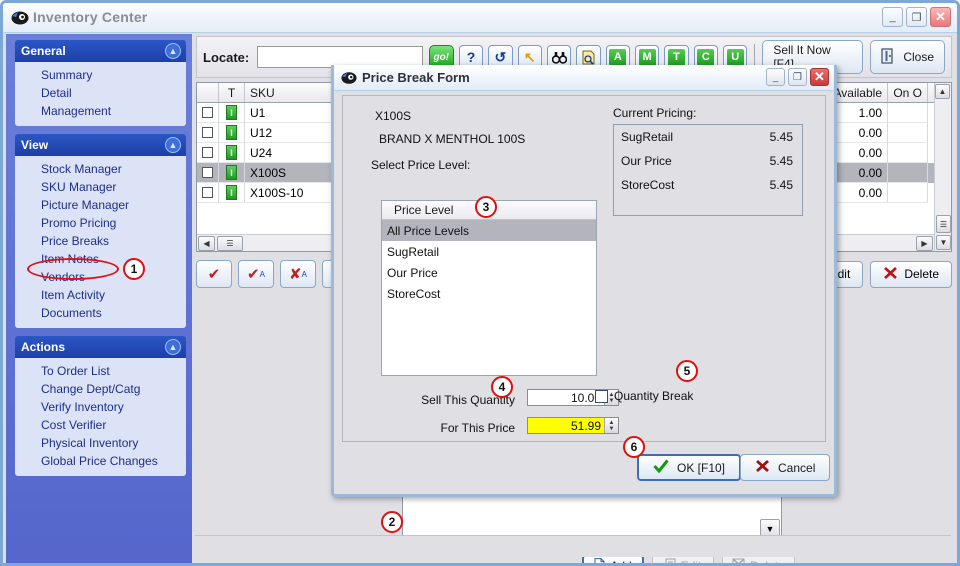 This screenshot has height=566, width=960. I want to click on scroll-thumb: ☰, so click(230, 243).